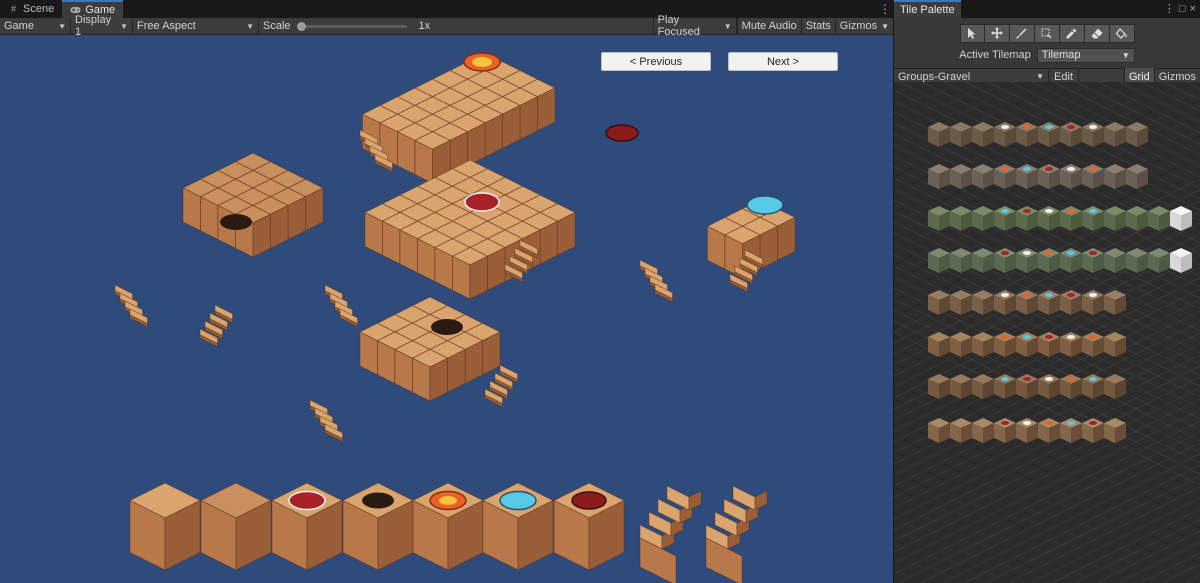 This screenshot has height=583, width=1200. I want to click on display-dropdown: Display 1 ▼, so click(102, 26).